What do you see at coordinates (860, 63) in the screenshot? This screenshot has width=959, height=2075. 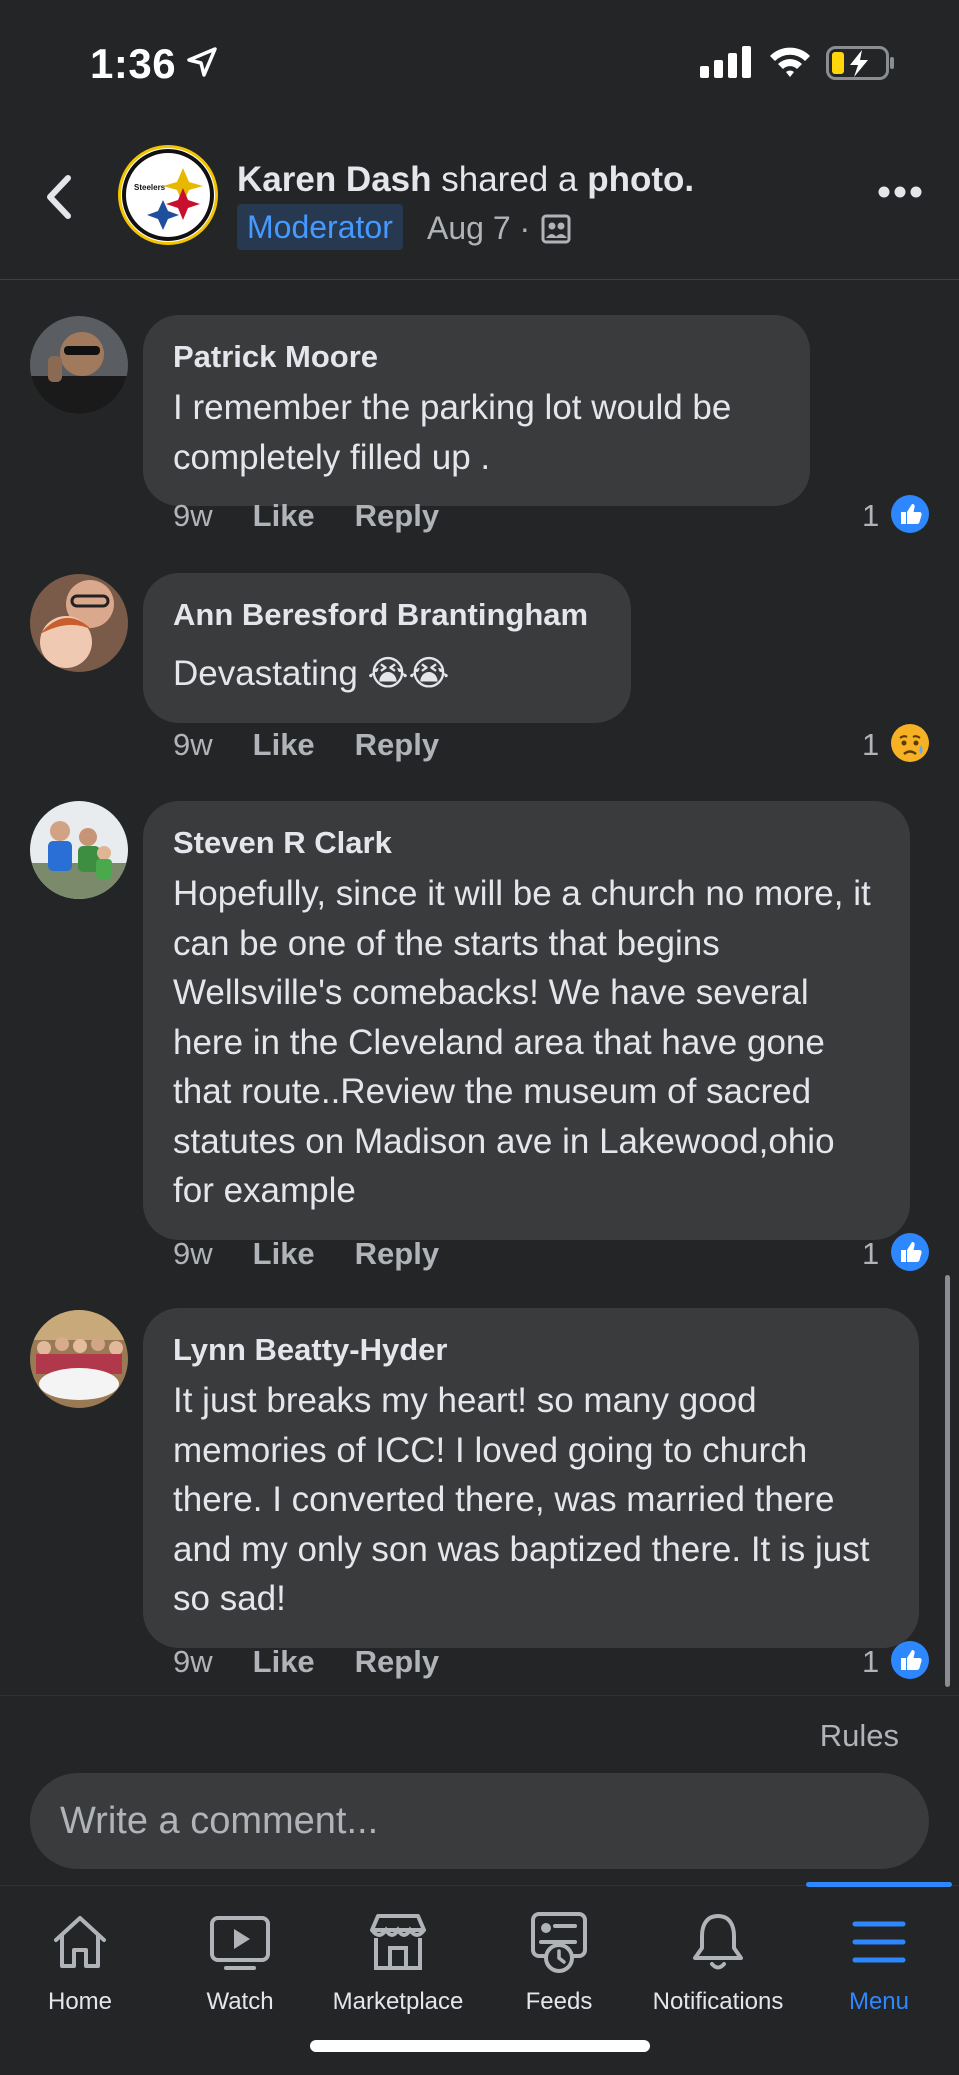 I see `battery-charging-icon` at bounding box center [860, 63].